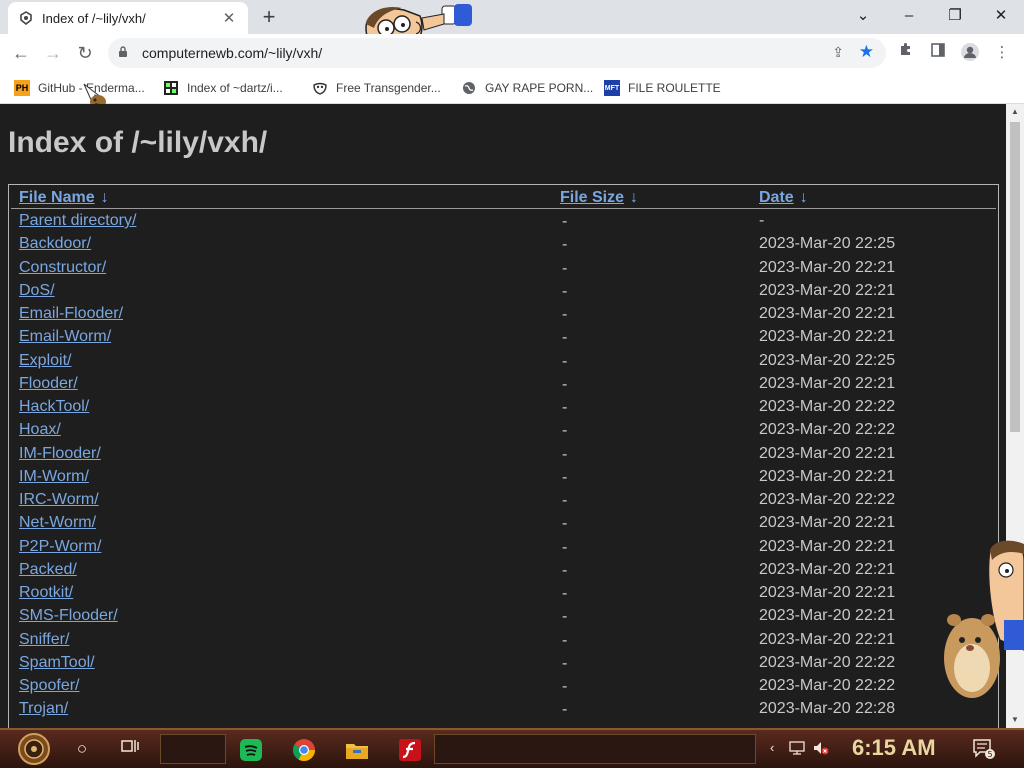 This screenshot has height=768, width=1024. What do you see at coordinates (863, 15) in the screenshot?
I see `tab-search-button: ⌄` at bounding box center [863, 15].